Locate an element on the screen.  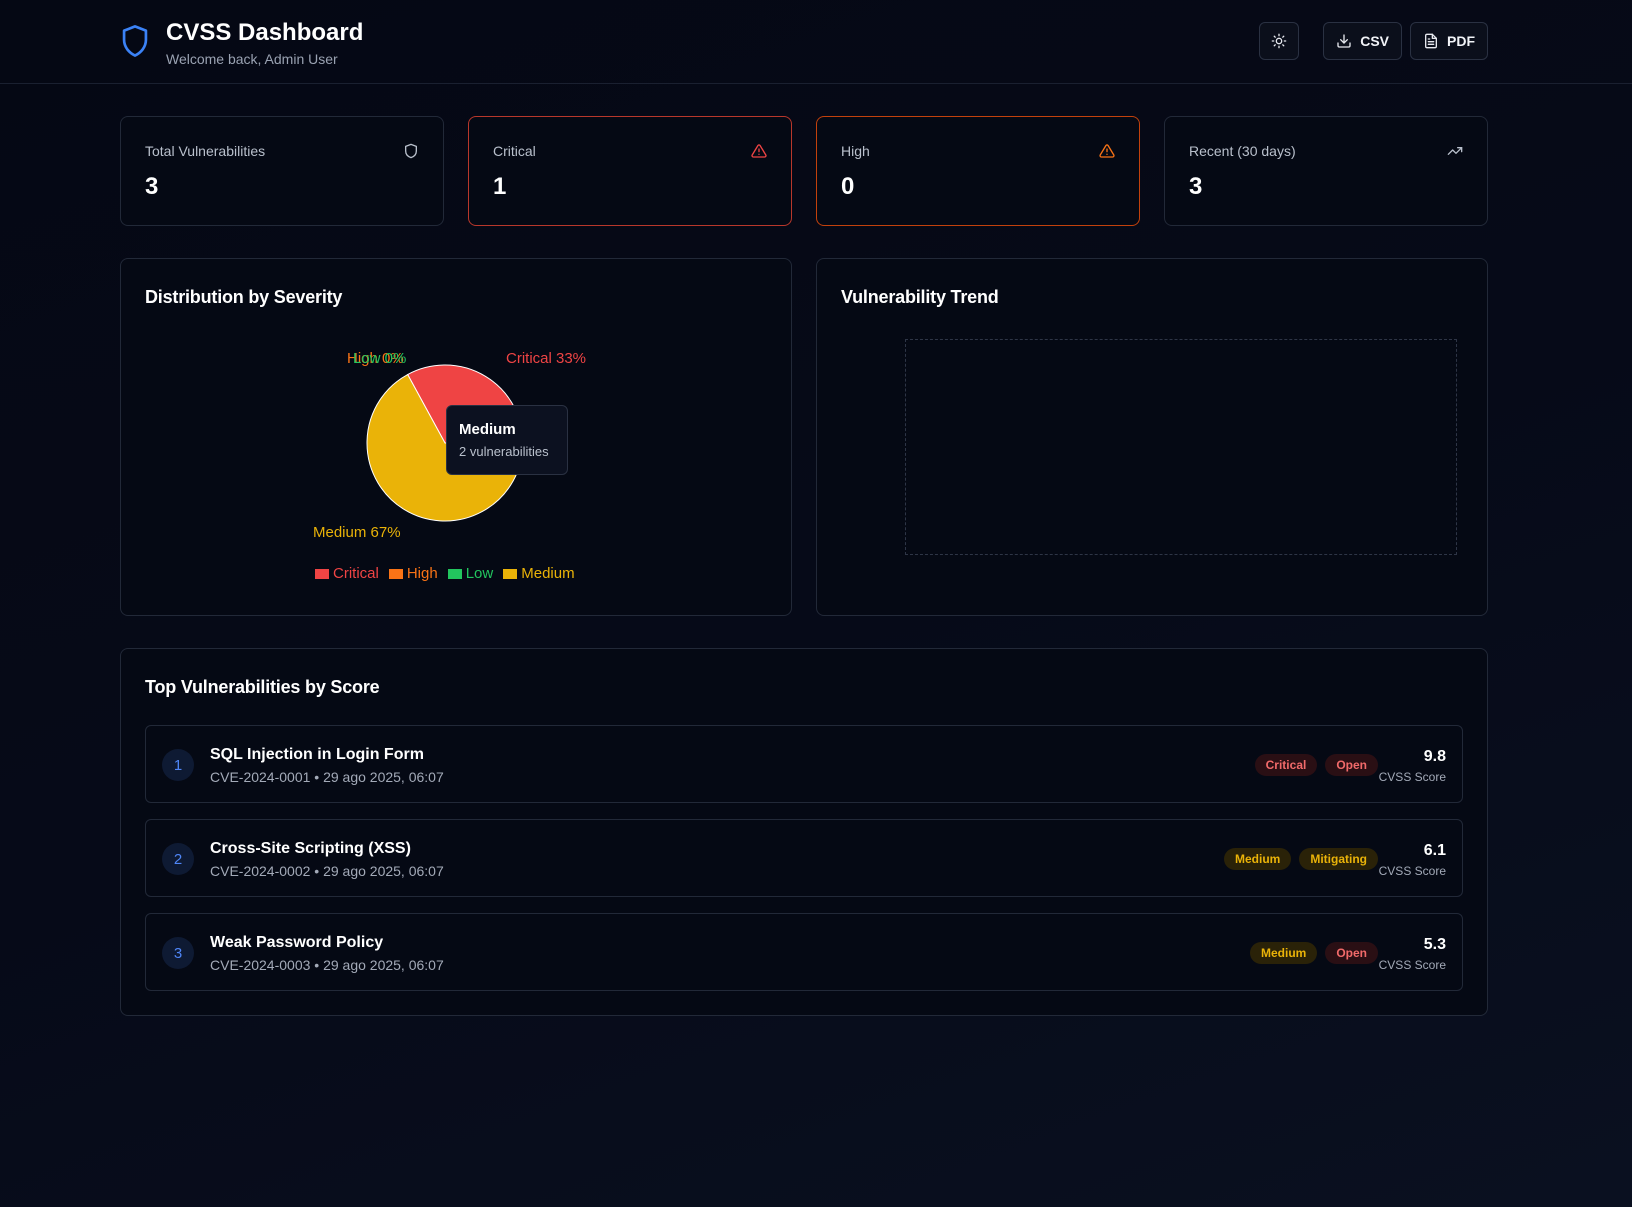
badges: Critical Open is located at coordinates (1316, 765).